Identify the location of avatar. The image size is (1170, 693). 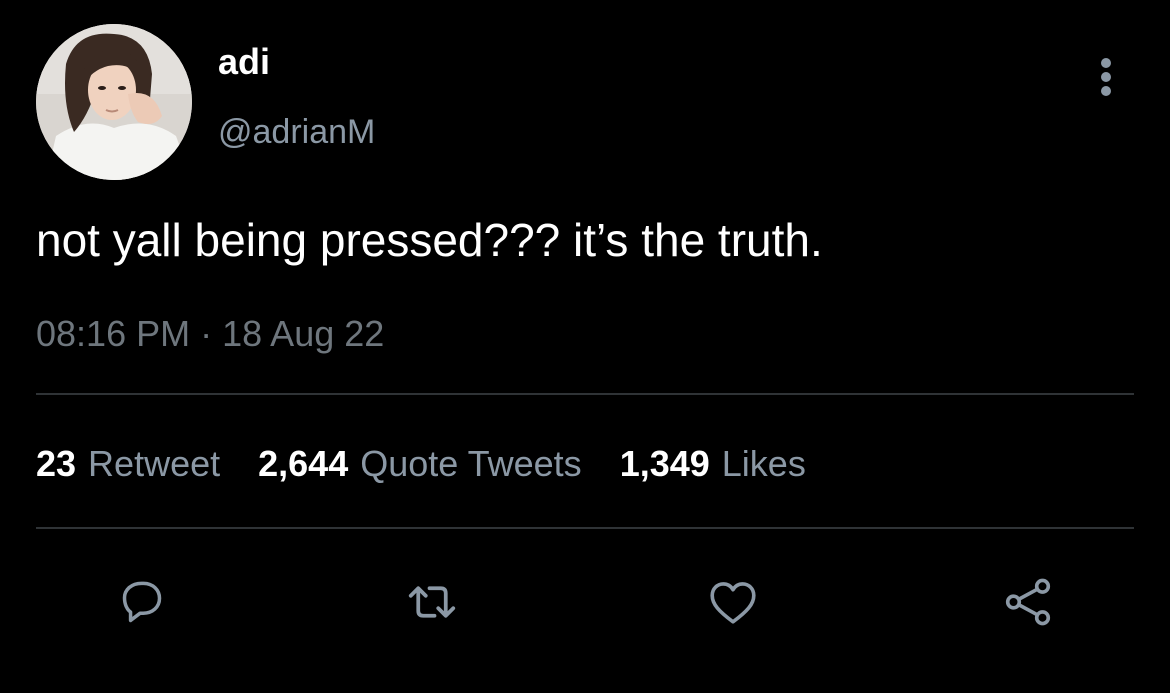
(114, 102).